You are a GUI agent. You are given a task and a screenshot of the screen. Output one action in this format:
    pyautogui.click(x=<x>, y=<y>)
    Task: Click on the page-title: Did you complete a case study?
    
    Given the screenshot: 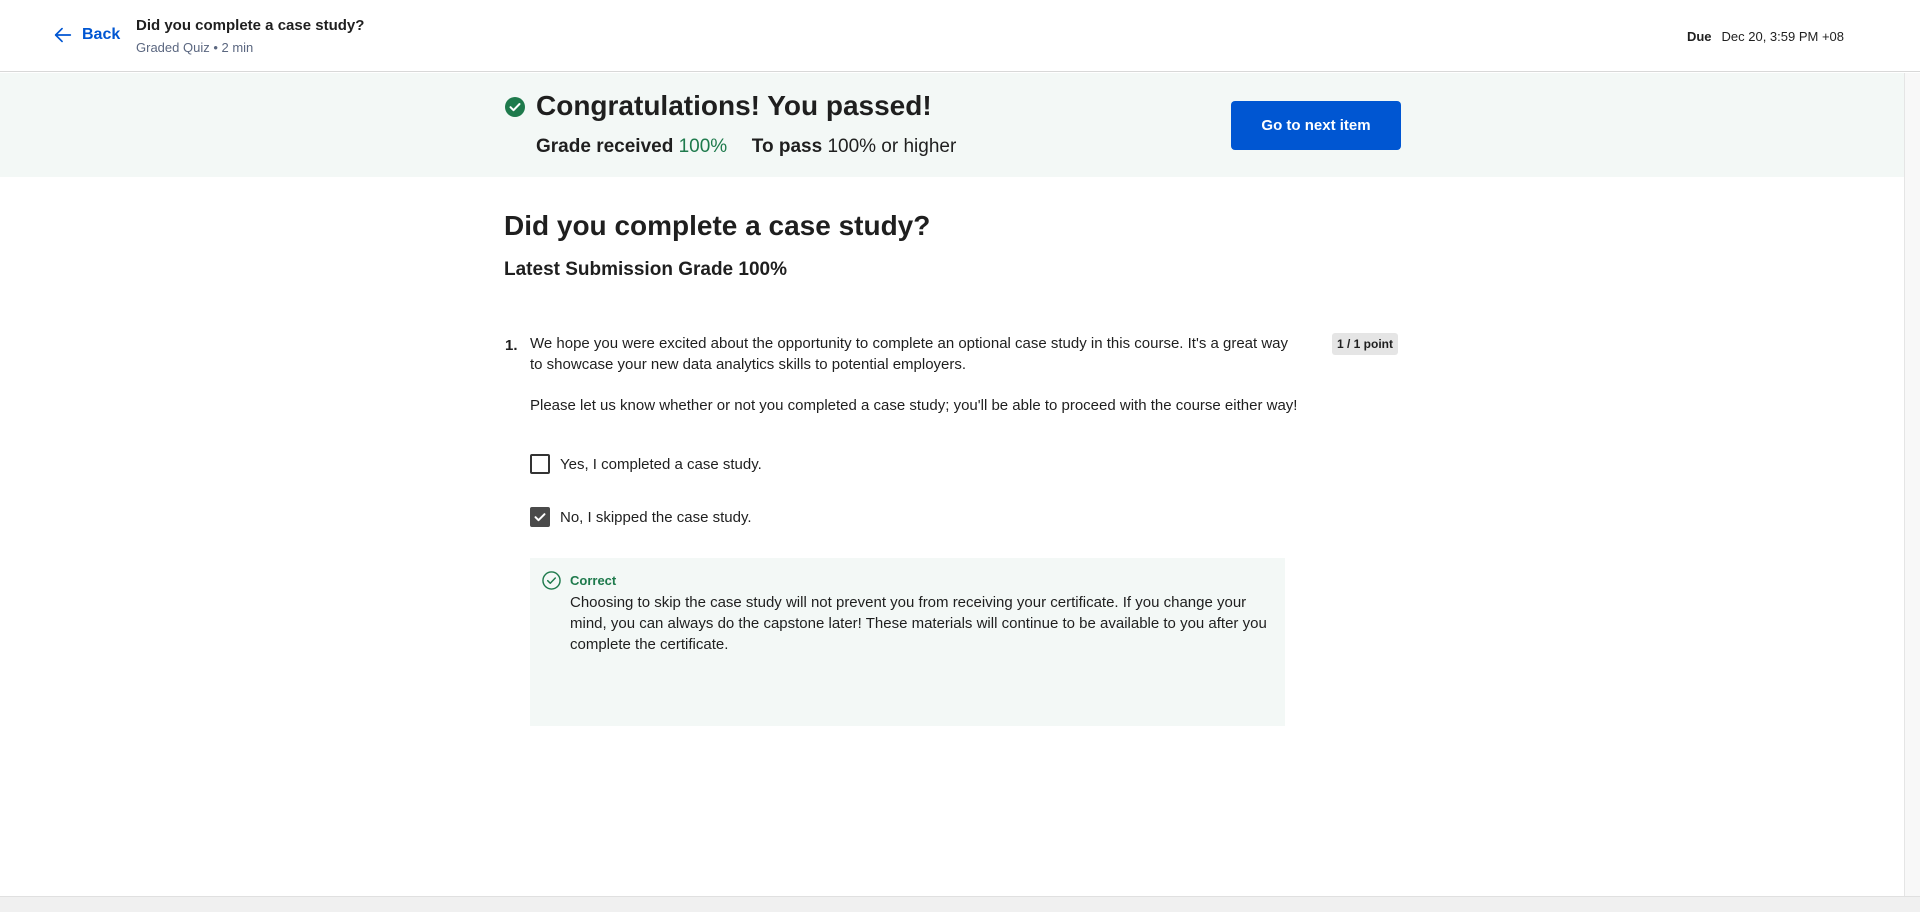 What is the action you would take?
    pyautogui.click(x=717, y=225)
    